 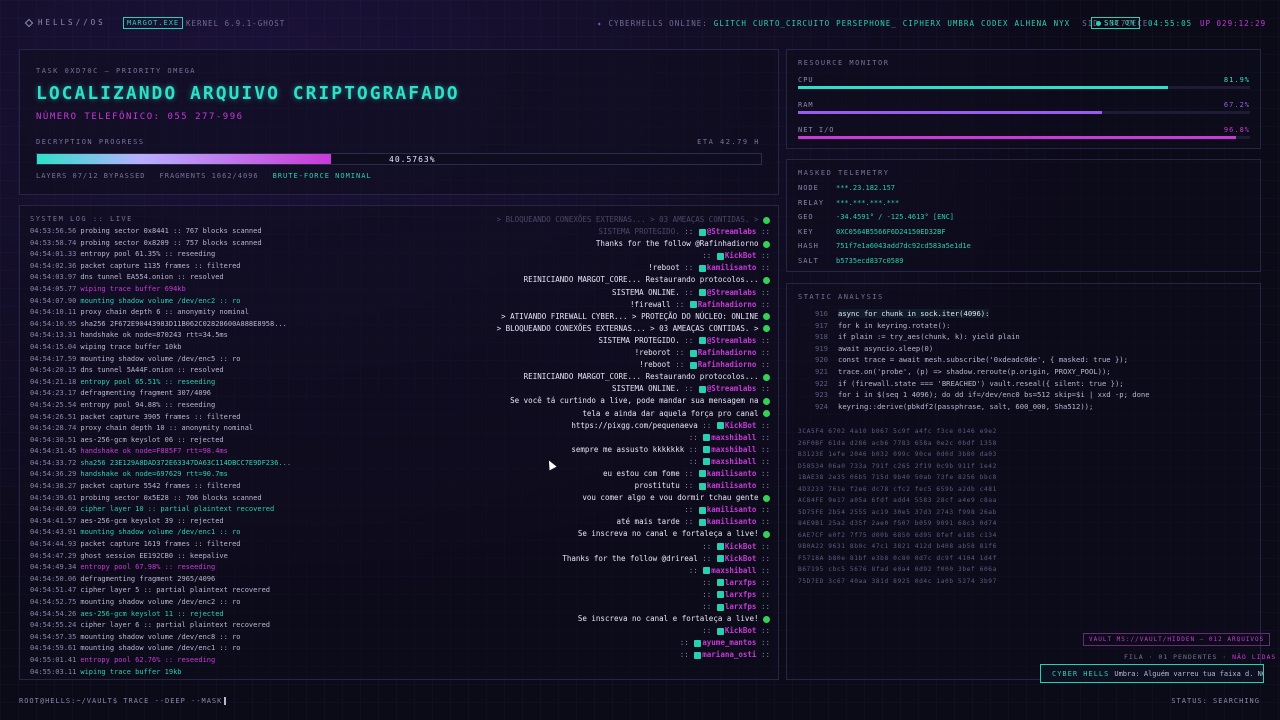 What do you see at coordinates (180, 348) in the screenshot?
I see `log-line: 04:54:15.04 wiping trace buffer 10kb` at bounding box center [180, 348].